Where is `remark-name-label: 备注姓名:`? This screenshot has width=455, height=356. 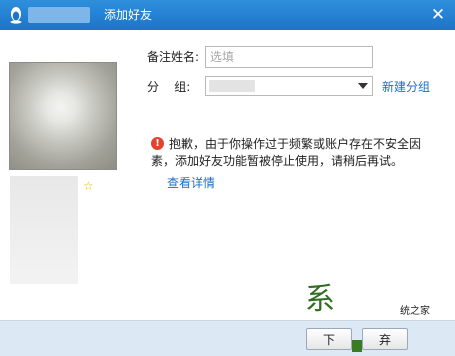 remark-name-label: 备注姓名: is located at coordinates (173, 57).